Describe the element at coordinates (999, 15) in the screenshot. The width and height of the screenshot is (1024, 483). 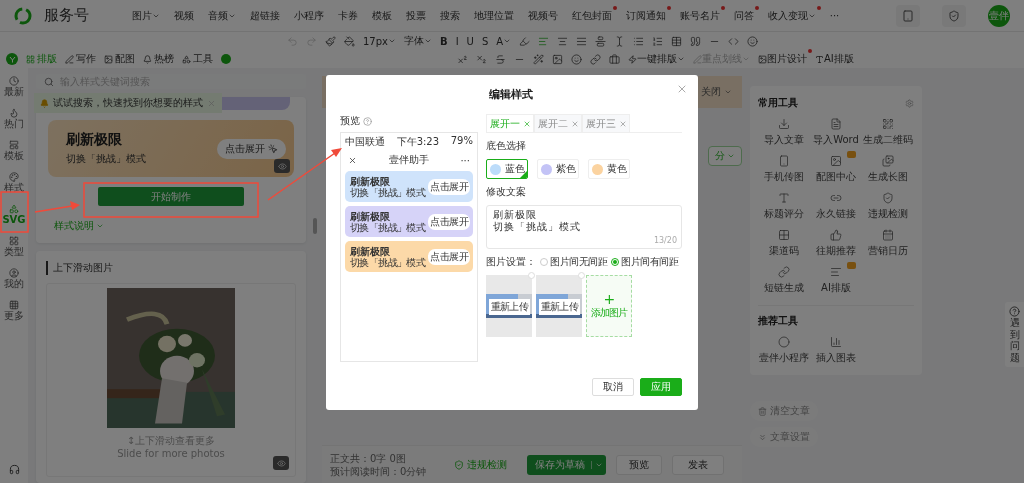
I see `avatar: 壹伴` at that location.